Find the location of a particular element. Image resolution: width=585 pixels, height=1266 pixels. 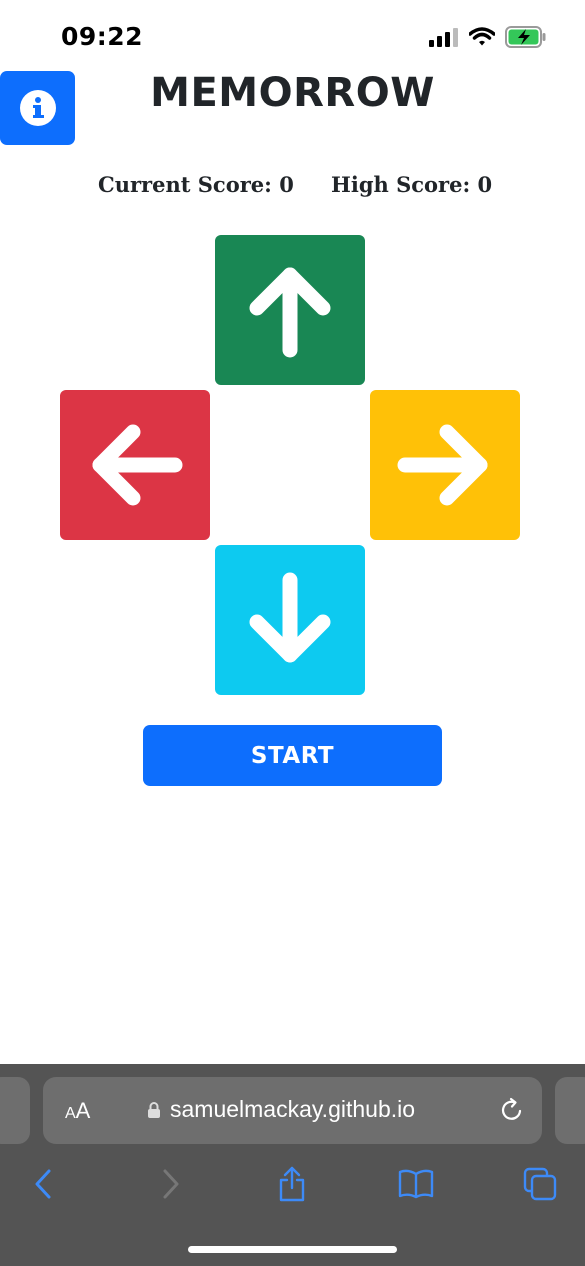

share-button is located at coordinates (292, 1184).